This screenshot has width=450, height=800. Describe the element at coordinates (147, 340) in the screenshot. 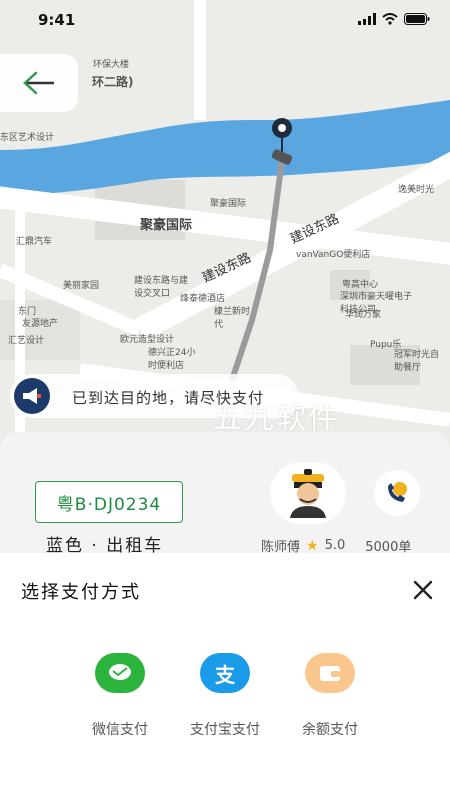

I see `map-label: 欧元造型设计` at that location.